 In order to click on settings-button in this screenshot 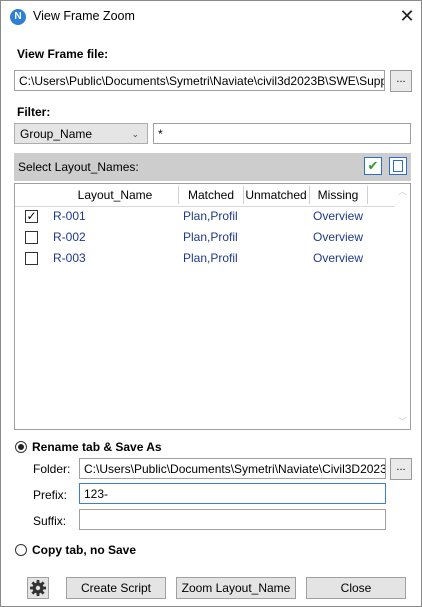, I will do `click(38, 588)`.